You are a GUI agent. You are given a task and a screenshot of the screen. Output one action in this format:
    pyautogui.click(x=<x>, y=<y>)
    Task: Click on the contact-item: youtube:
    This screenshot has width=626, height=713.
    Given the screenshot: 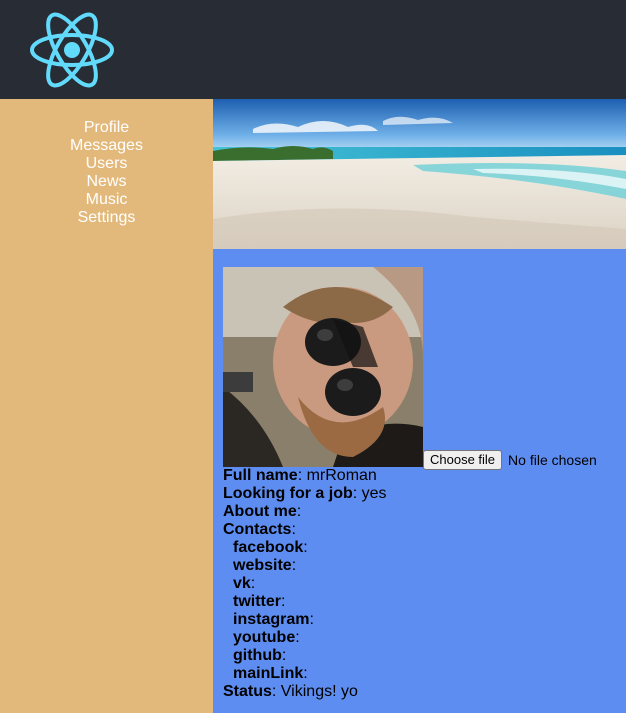 What is the action you would take?
    pyautogui.click(x=266, y=637)
    